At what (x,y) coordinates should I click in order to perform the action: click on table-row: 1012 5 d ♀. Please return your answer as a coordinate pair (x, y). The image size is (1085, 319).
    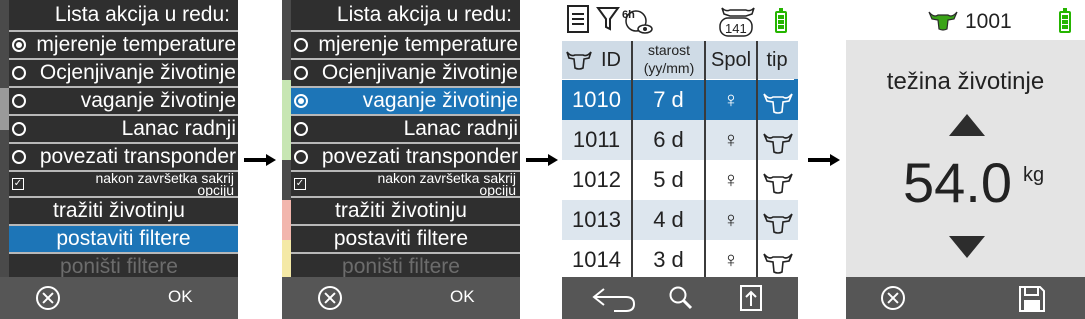
    Looking at the image, I should click on (680, 180).